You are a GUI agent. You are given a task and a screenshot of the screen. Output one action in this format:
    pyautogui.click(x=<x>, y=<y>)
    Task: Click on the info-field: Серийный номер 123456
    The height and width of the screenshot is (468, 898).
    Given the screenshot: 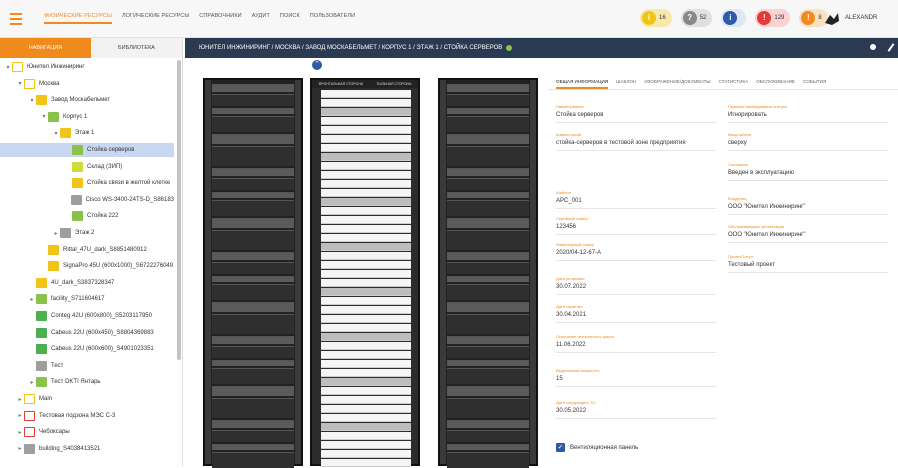 What is the action you would take?
    pyautogui.click(x=636, y=225)
    